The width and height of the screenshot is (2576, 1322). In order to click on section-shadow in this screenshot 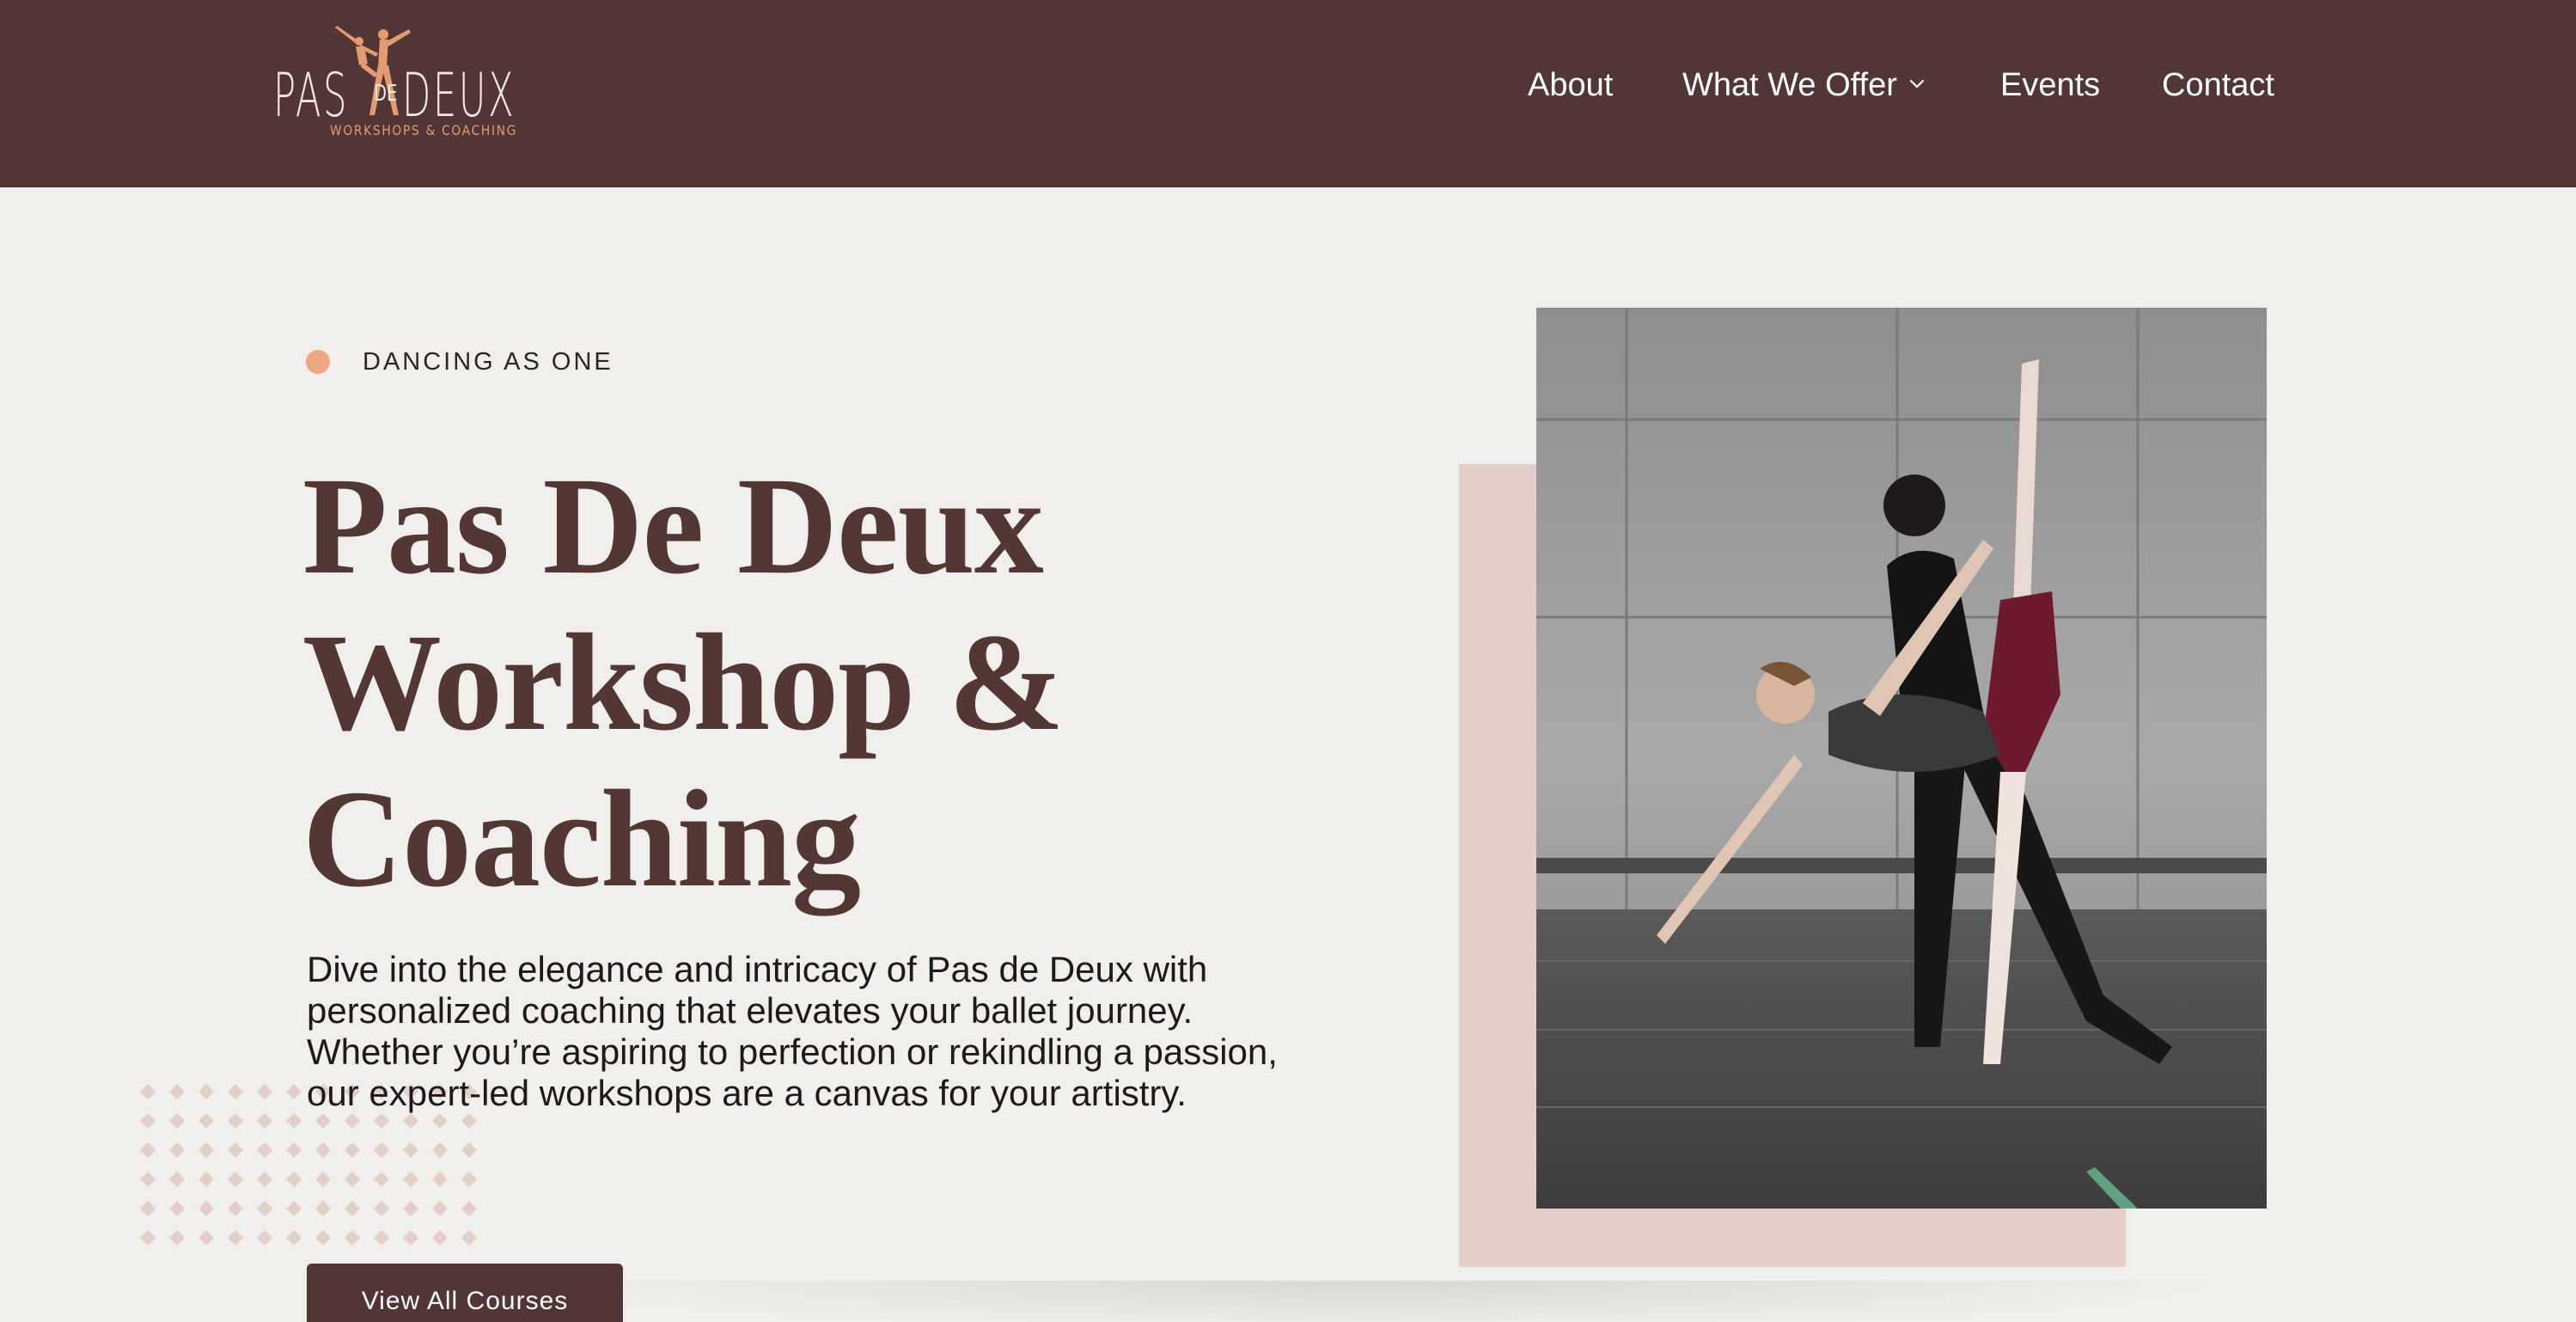, I will do `click(1375, 1301)`.